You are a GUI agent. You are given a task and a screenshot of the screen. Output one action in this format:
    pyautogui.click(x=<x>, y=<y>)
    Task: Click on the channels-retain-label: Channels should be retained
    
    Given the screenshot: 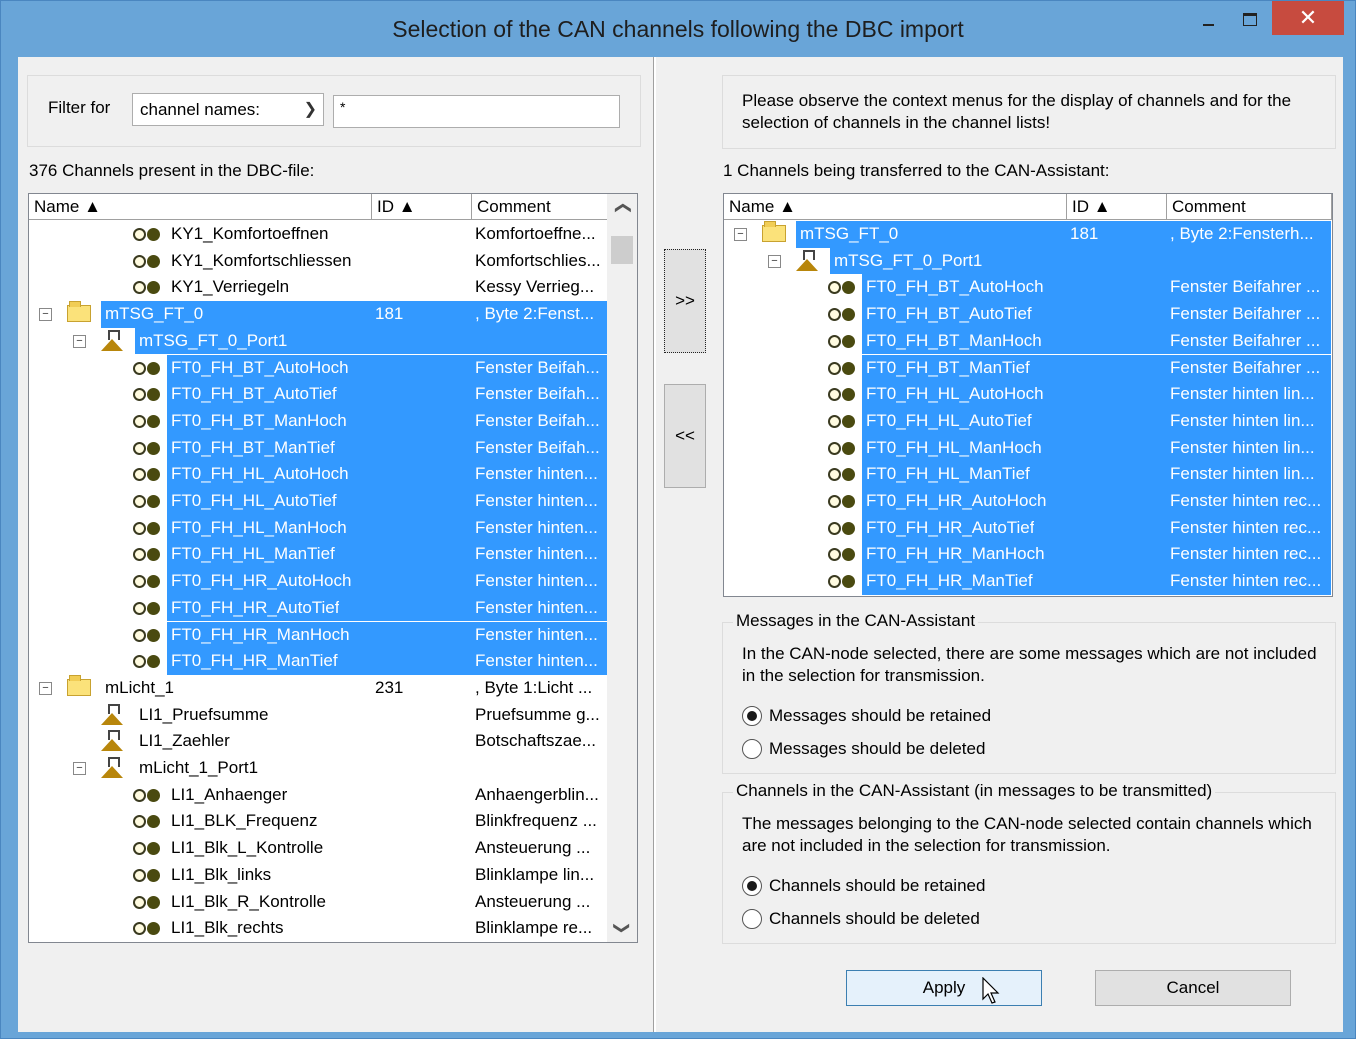 What is the action you would take?
    pyautogui.click(x=877, y=886)
    